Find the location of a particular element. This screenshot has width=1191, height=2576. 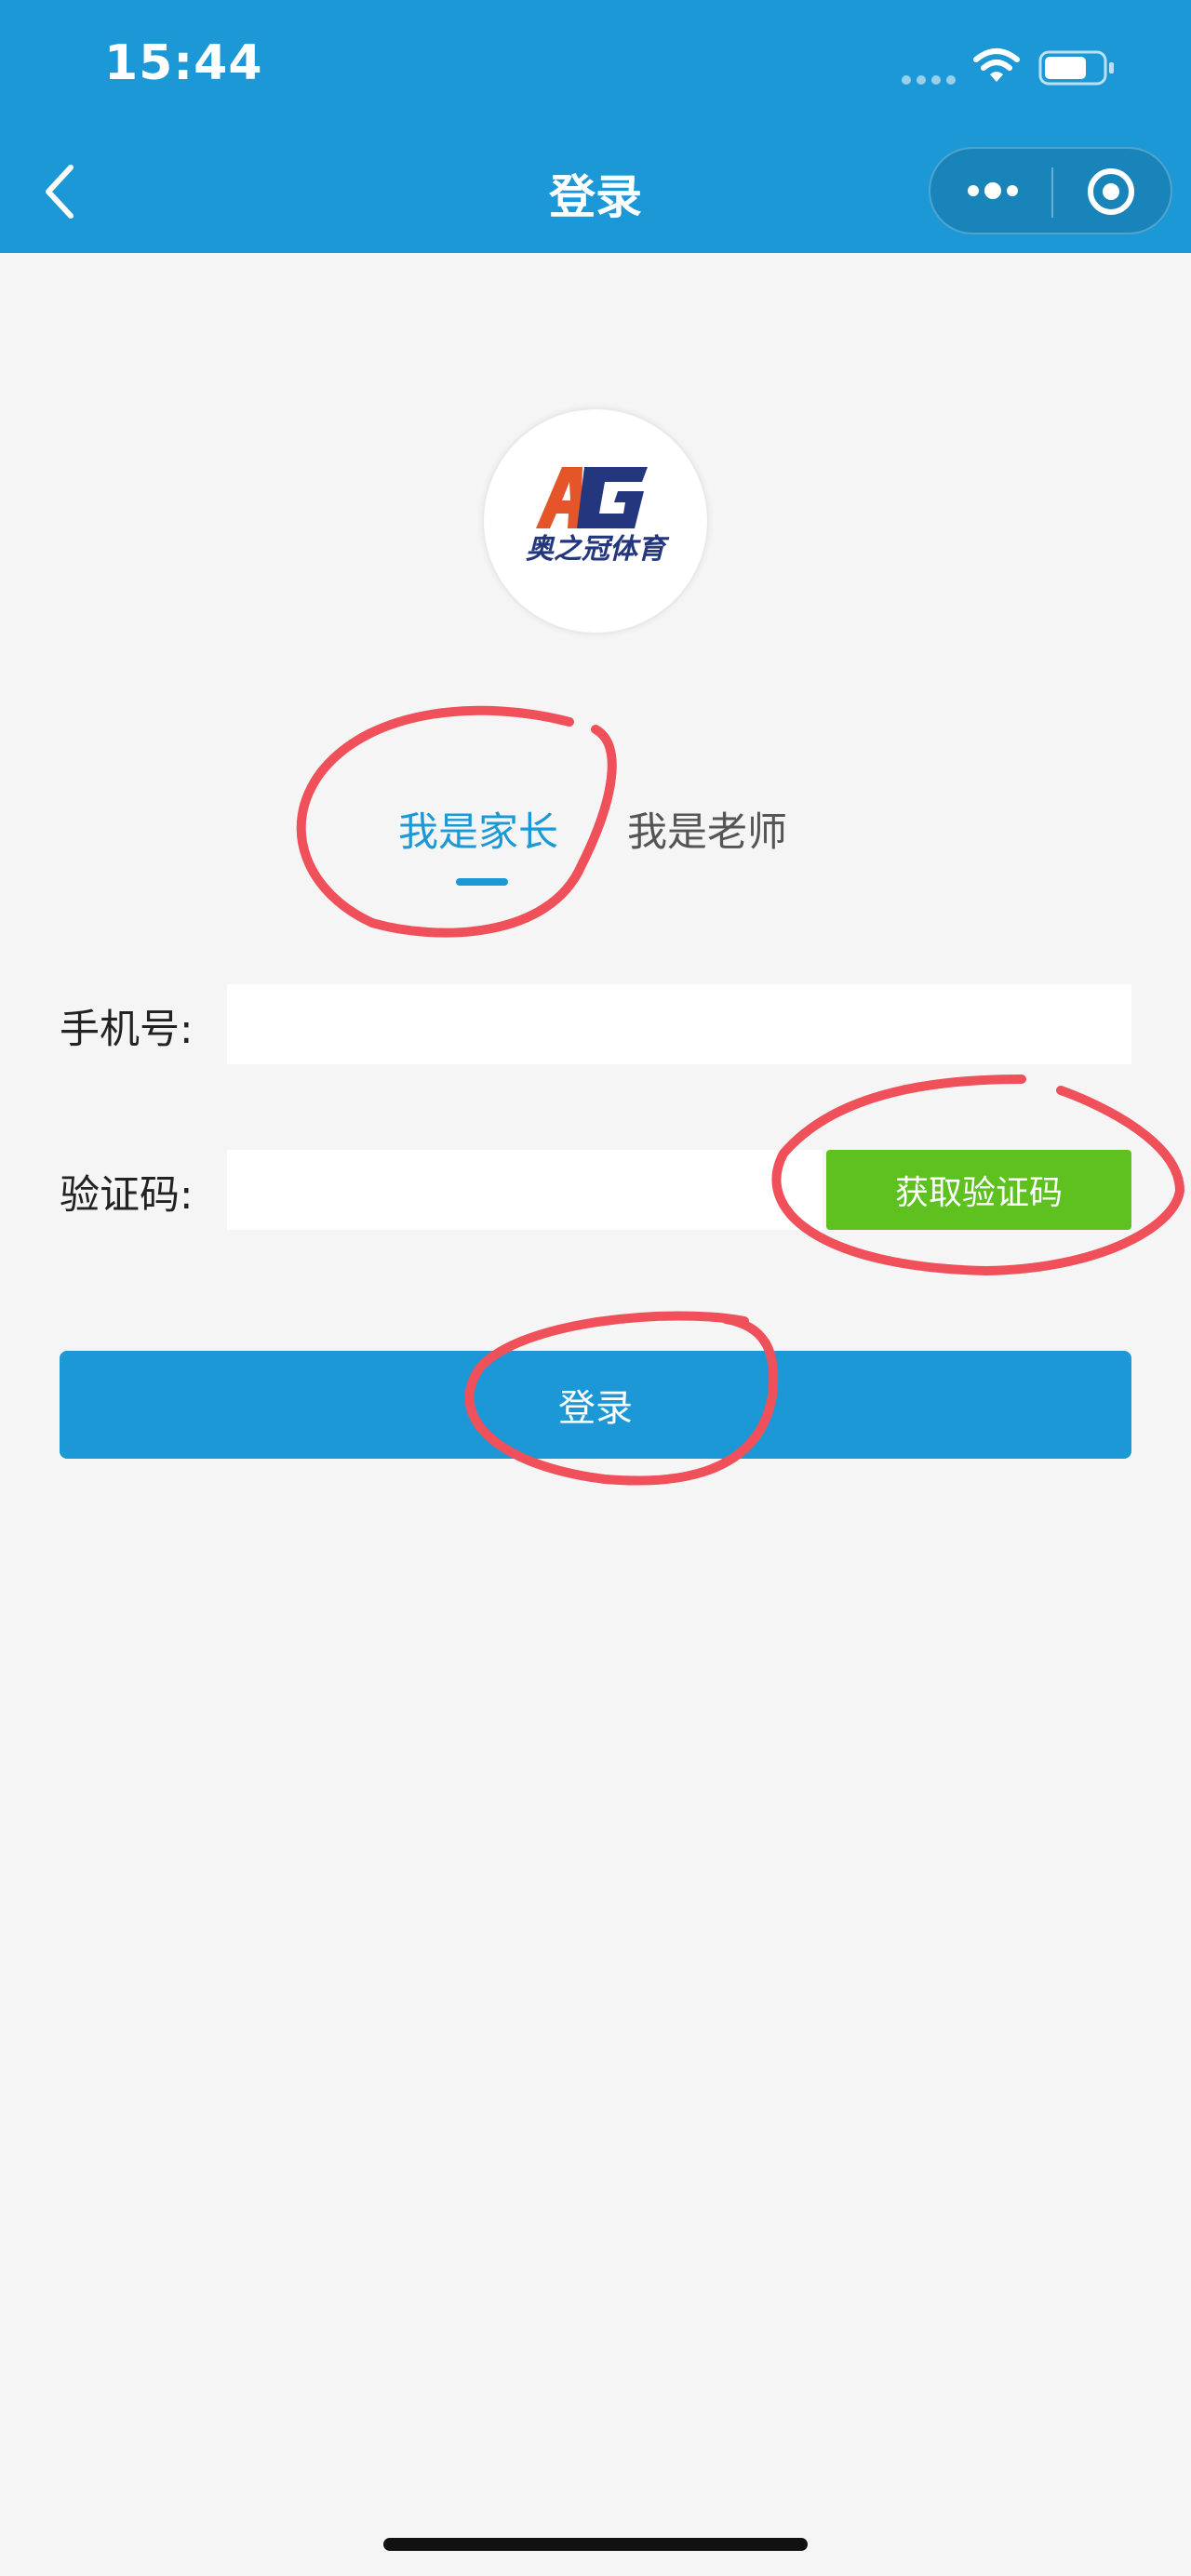

active-tab-indicator is located at coordinates (482, 882).